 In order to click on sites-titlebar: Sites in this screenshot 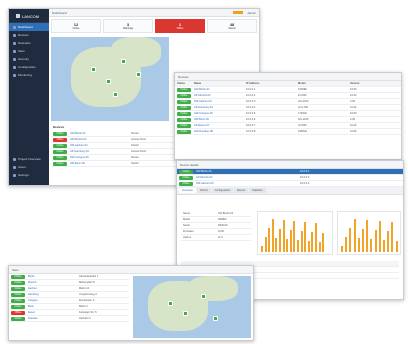, I will do `click(131, 270)`.